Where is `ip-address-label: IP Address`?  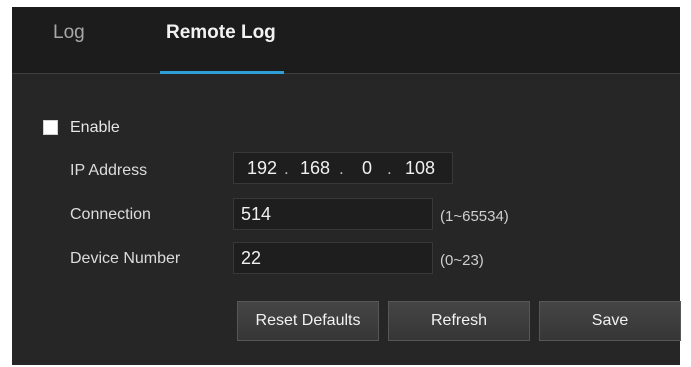 ip-address-label: IP Address is located at coordinates (109, 170).